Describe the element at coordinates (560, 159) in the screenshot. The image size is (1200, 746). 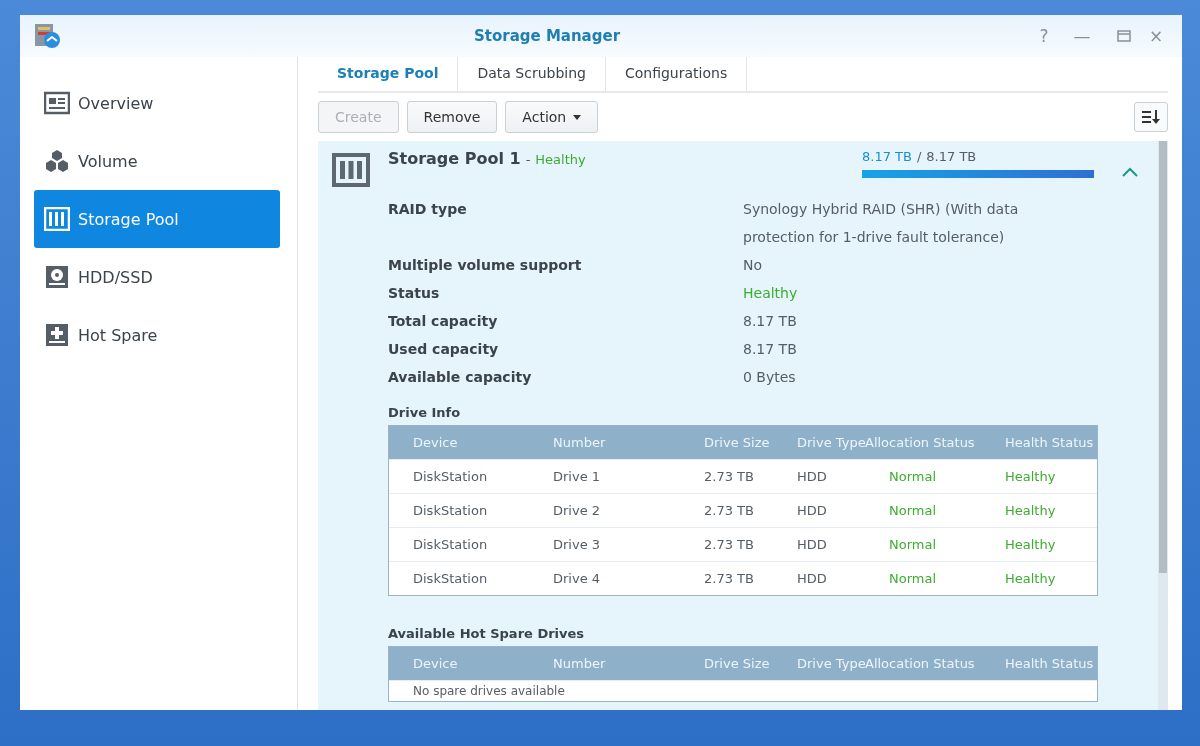
I see `pool-status: Healthy` at that location.